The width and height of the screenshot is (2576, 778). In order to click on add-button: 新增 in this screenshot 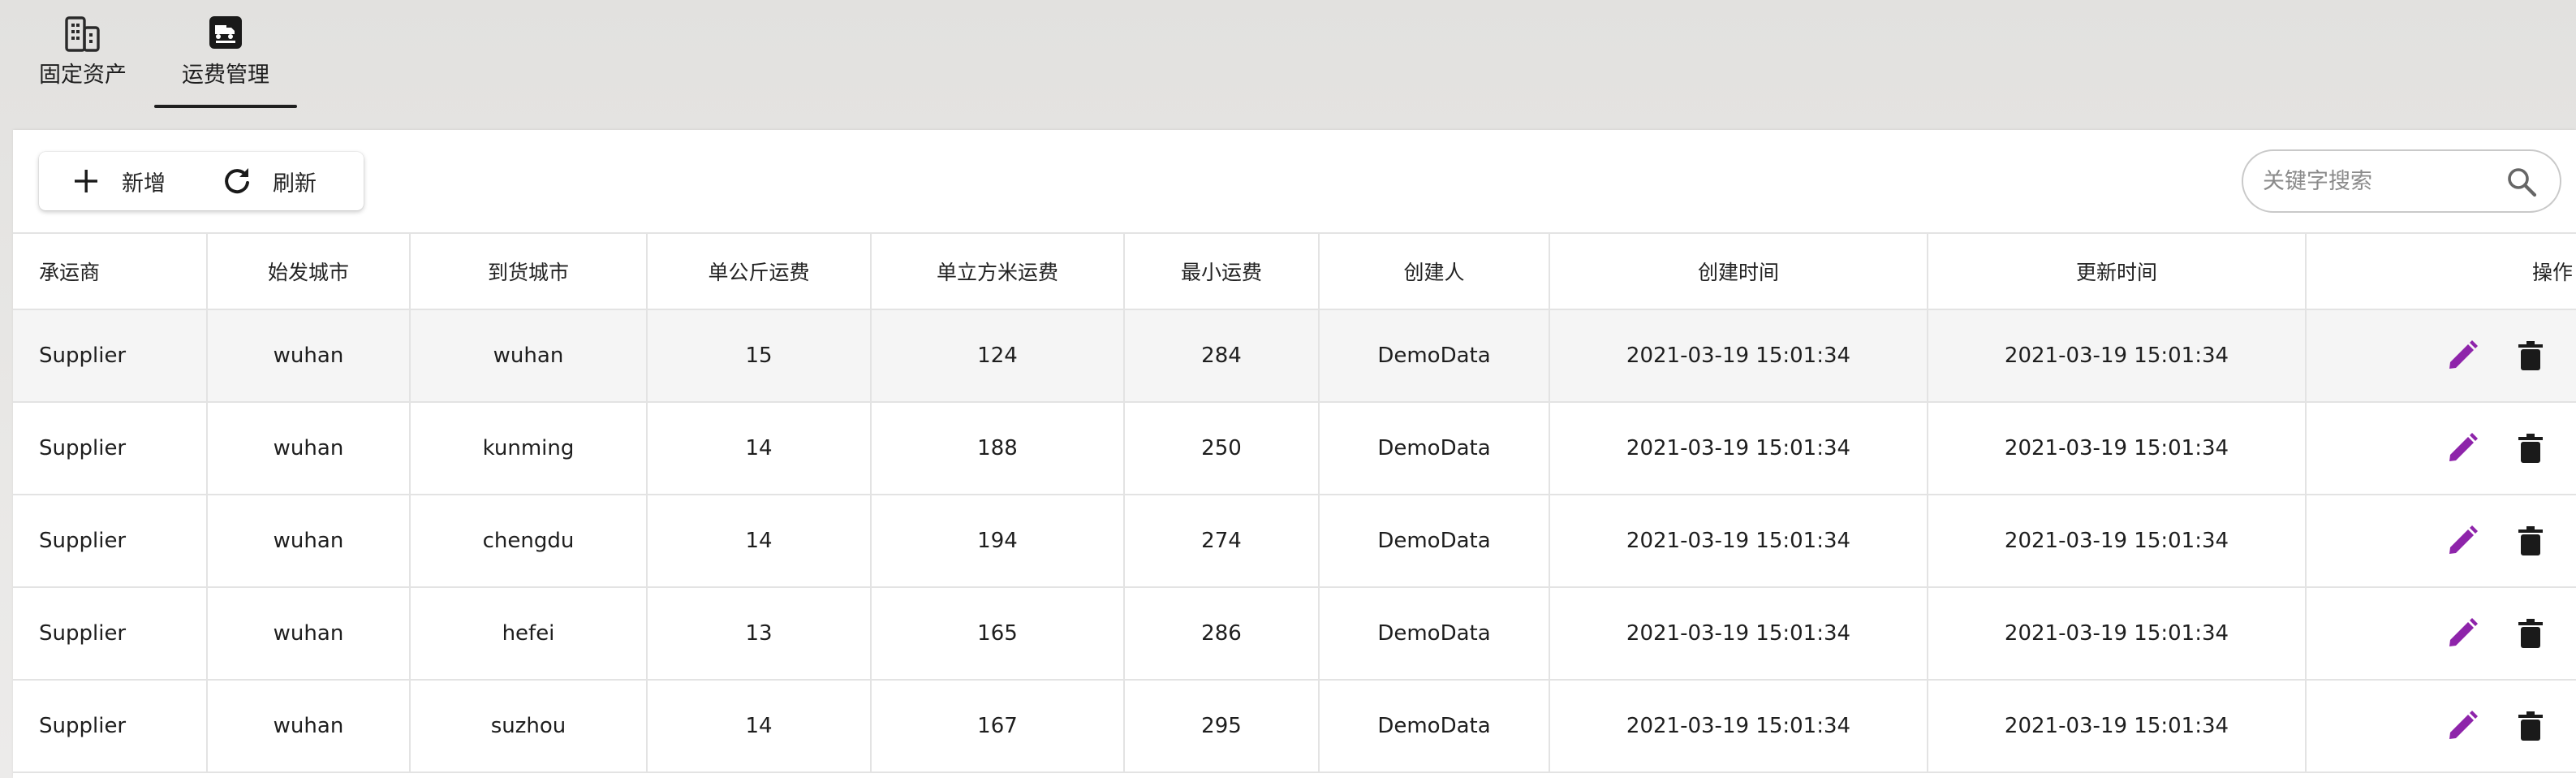, I will do `click(117, 181)`.